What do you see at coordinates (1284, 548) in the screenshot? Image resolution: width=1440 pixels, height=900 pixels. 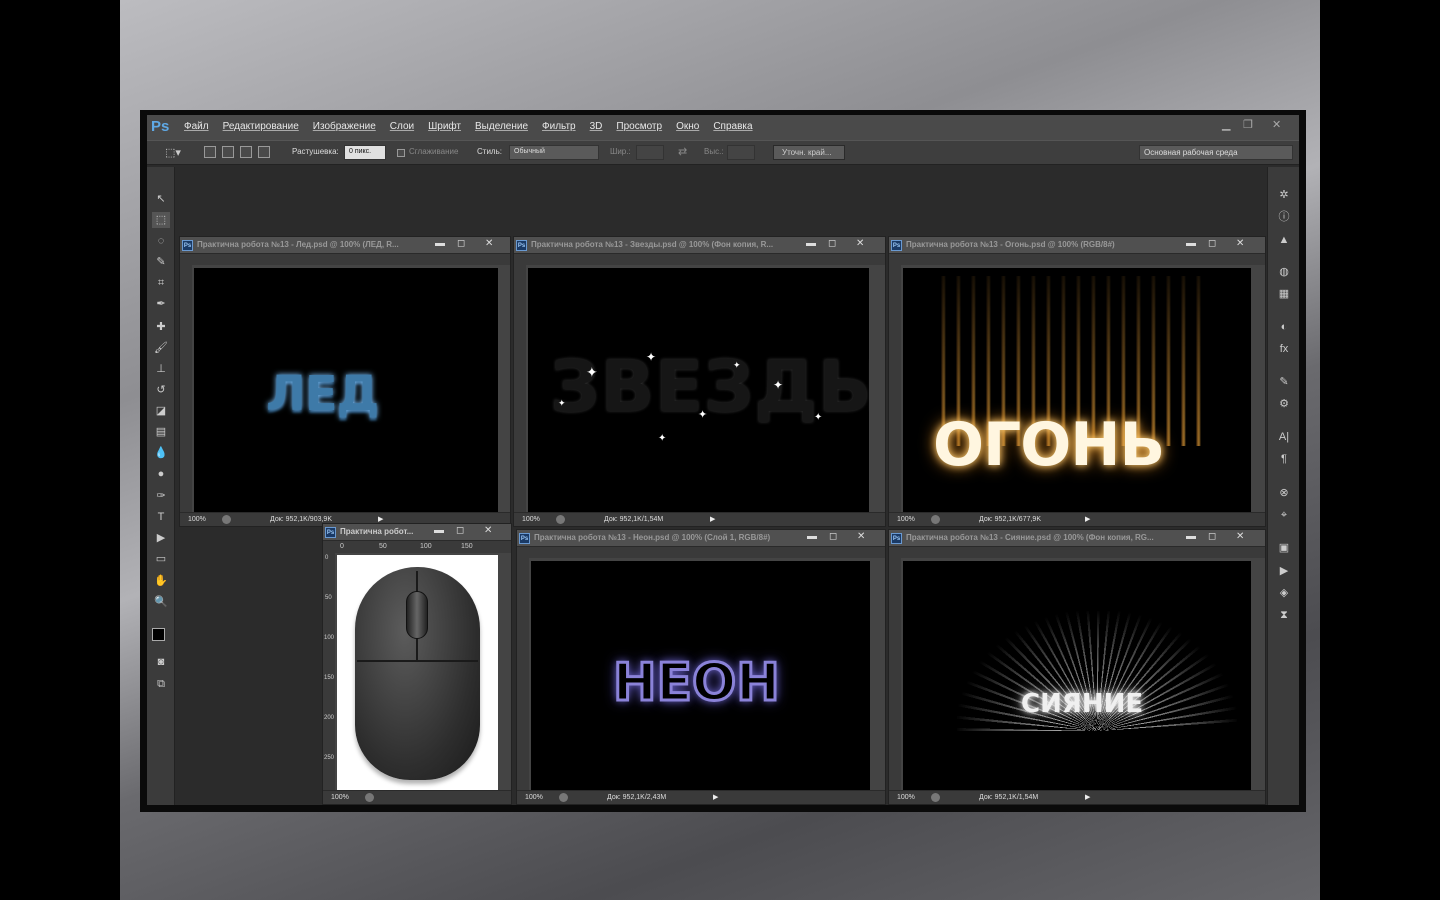 I see `layer-comps-icon: ▣` at bounding box center [1284, 548].